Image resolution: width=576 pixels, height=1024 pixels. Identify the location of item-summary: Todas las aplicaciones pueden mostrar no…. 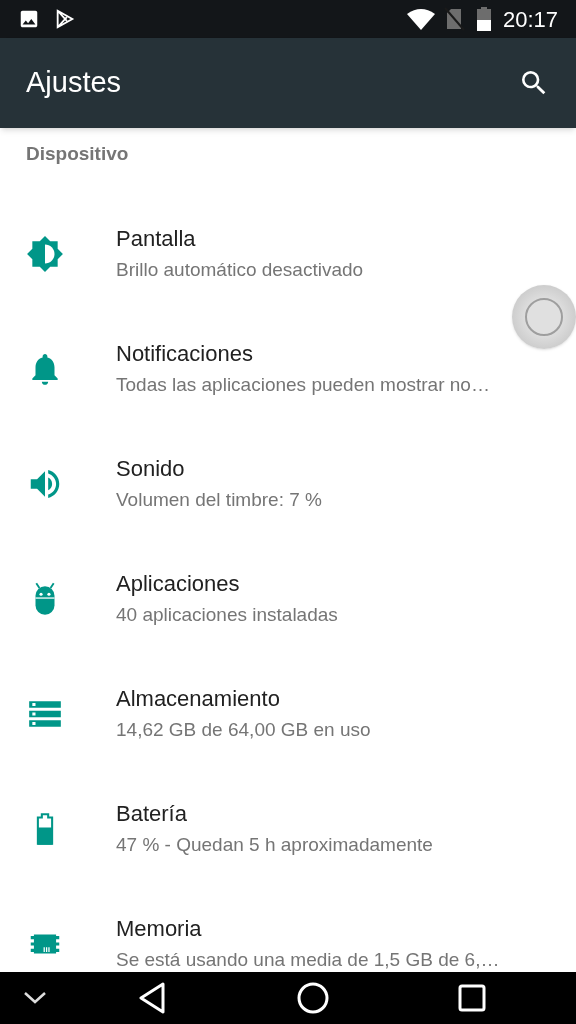
(303, 384).